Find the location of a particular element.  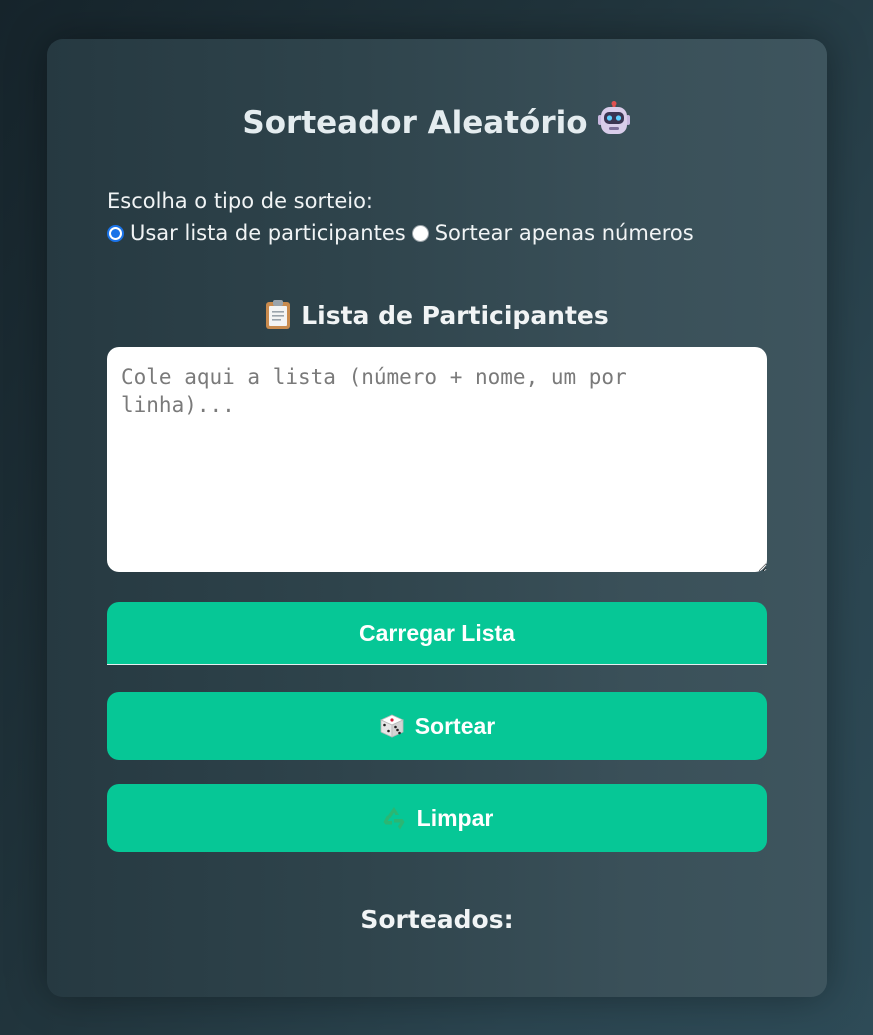

participants-section-title: Lista de Participantes is located at coordinates (437, 315).